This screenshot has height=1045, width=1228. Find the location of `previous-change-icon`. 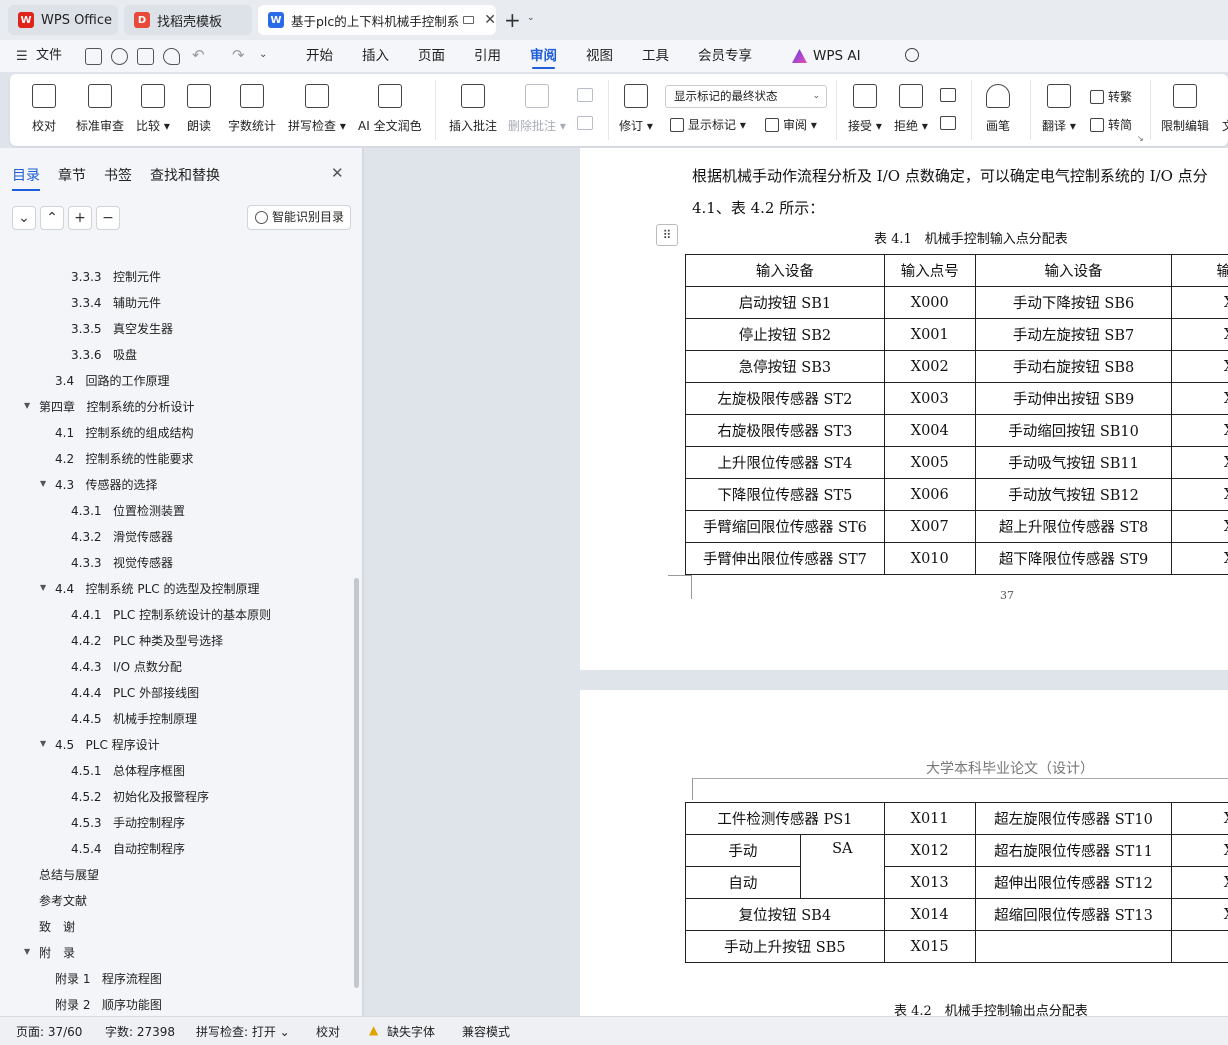

previous-change-icon is located at coordinates (948, 95).